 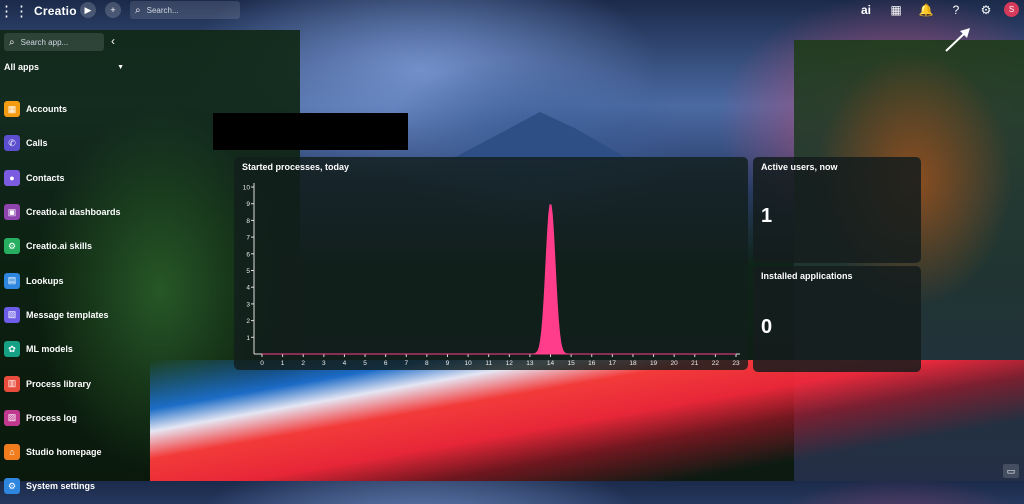 I want to click on x-tick-label: 23, so click(x=736, y=363).